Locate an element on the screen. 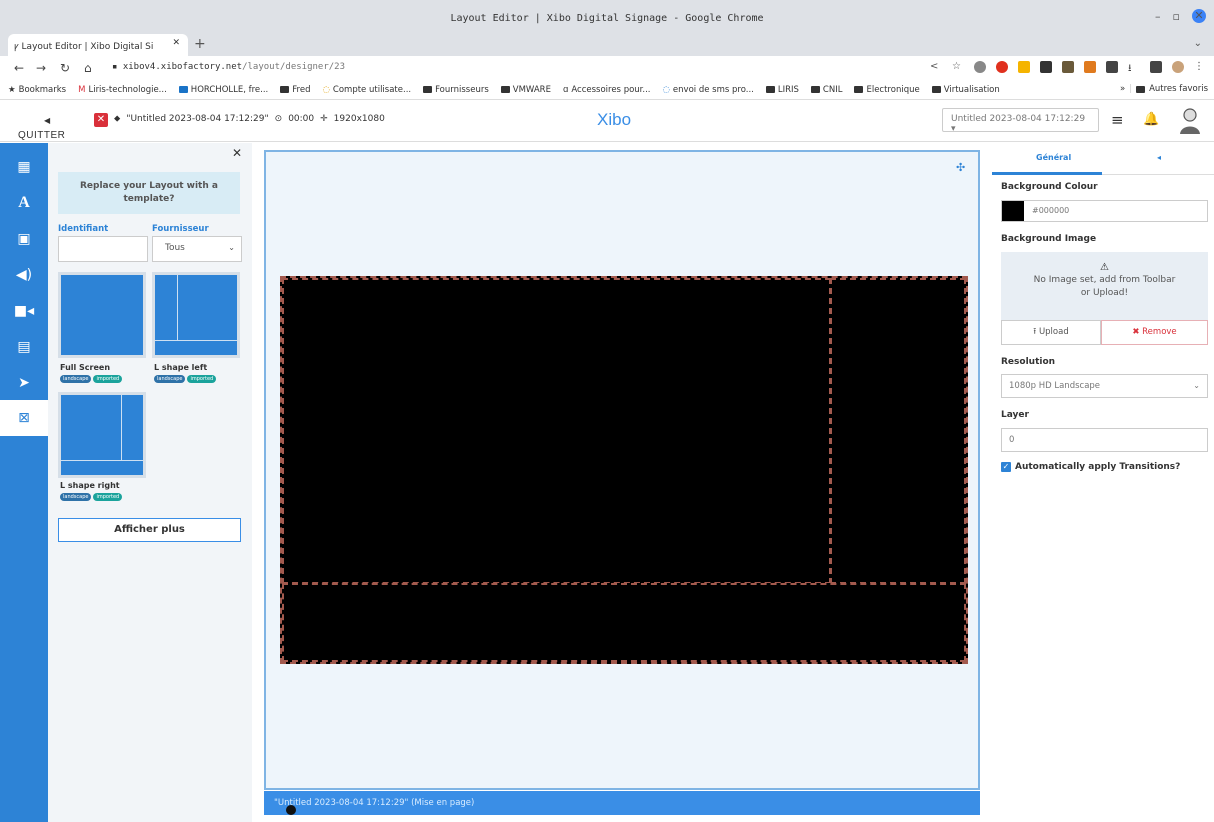 Image resolution: width=1214 pixels, height=822 pixels. extension2-icon is located at coordinates (1068, 67).